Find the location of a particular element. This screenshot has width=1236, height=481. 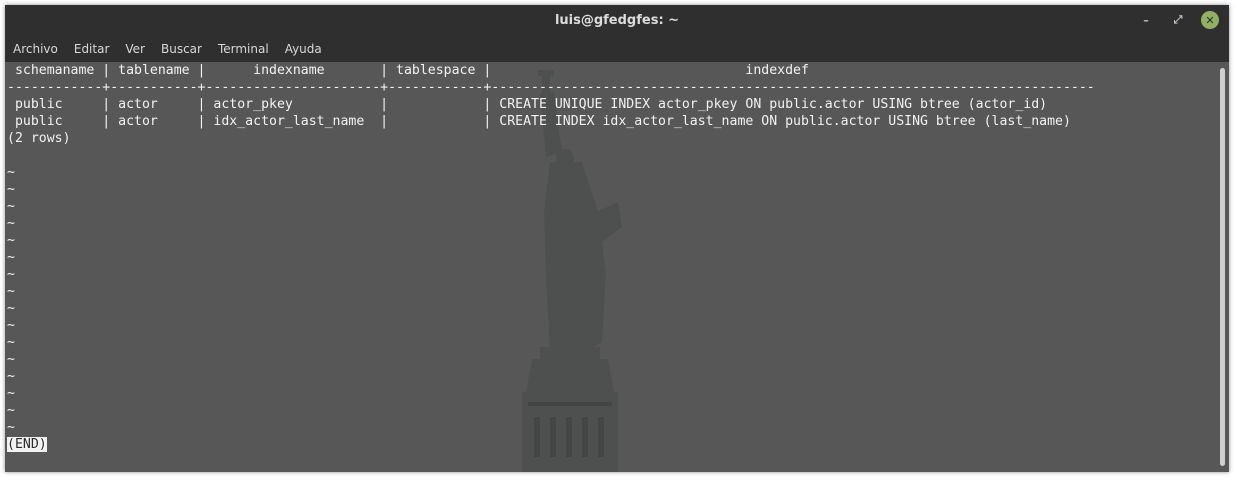

scrollbar is located at coordinates (1222, 267).